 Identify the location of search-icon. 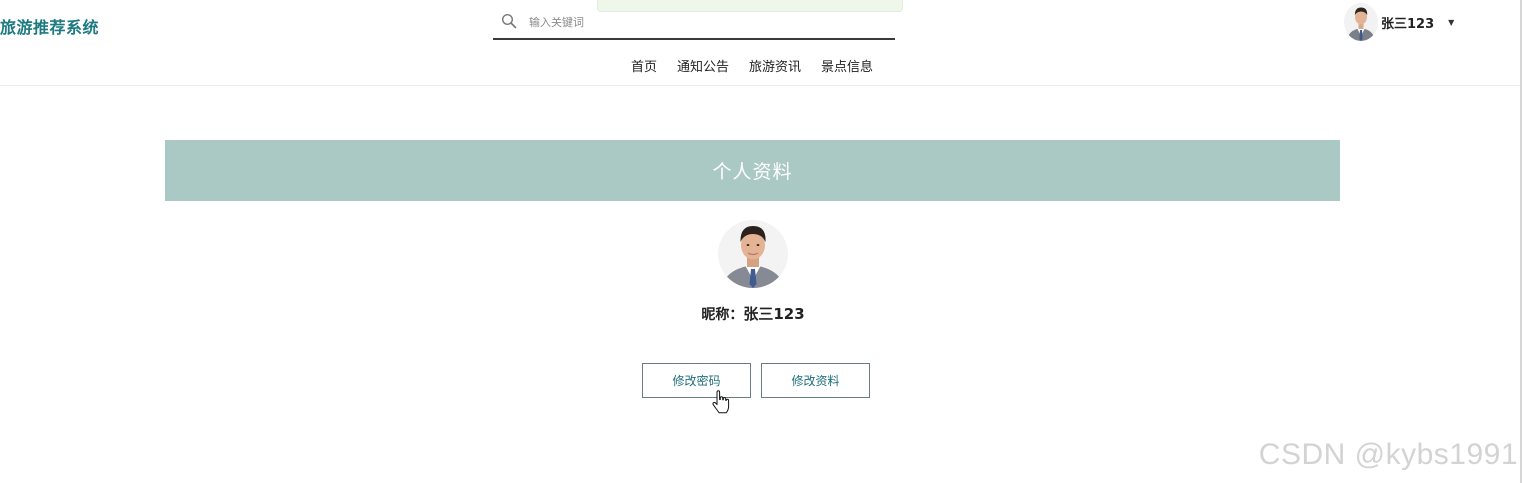
(509, 21).